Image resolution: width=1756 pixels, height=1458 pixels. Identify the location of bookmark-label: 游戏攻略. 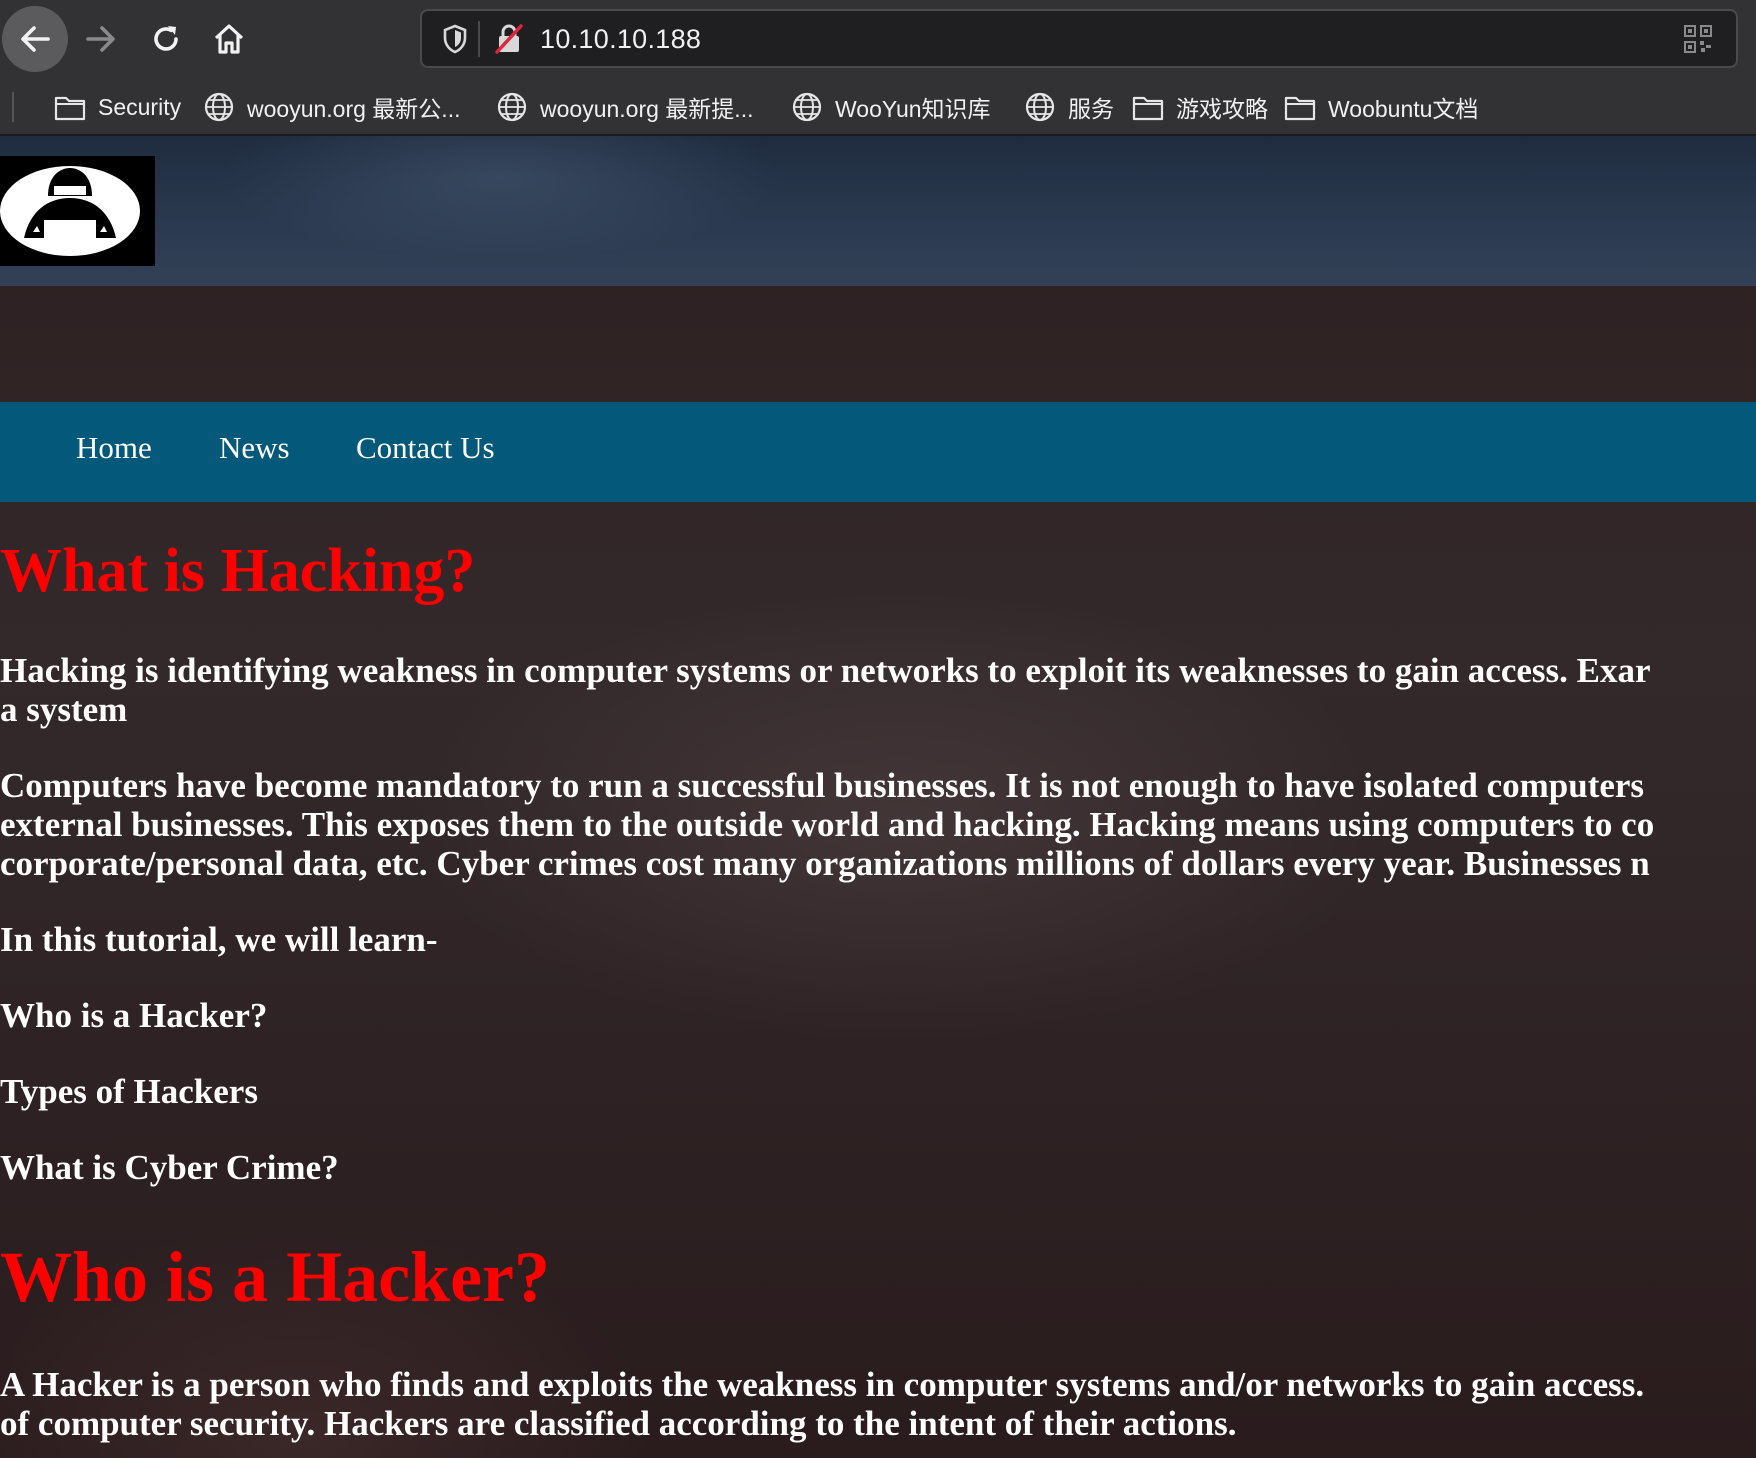
(1222, 109).